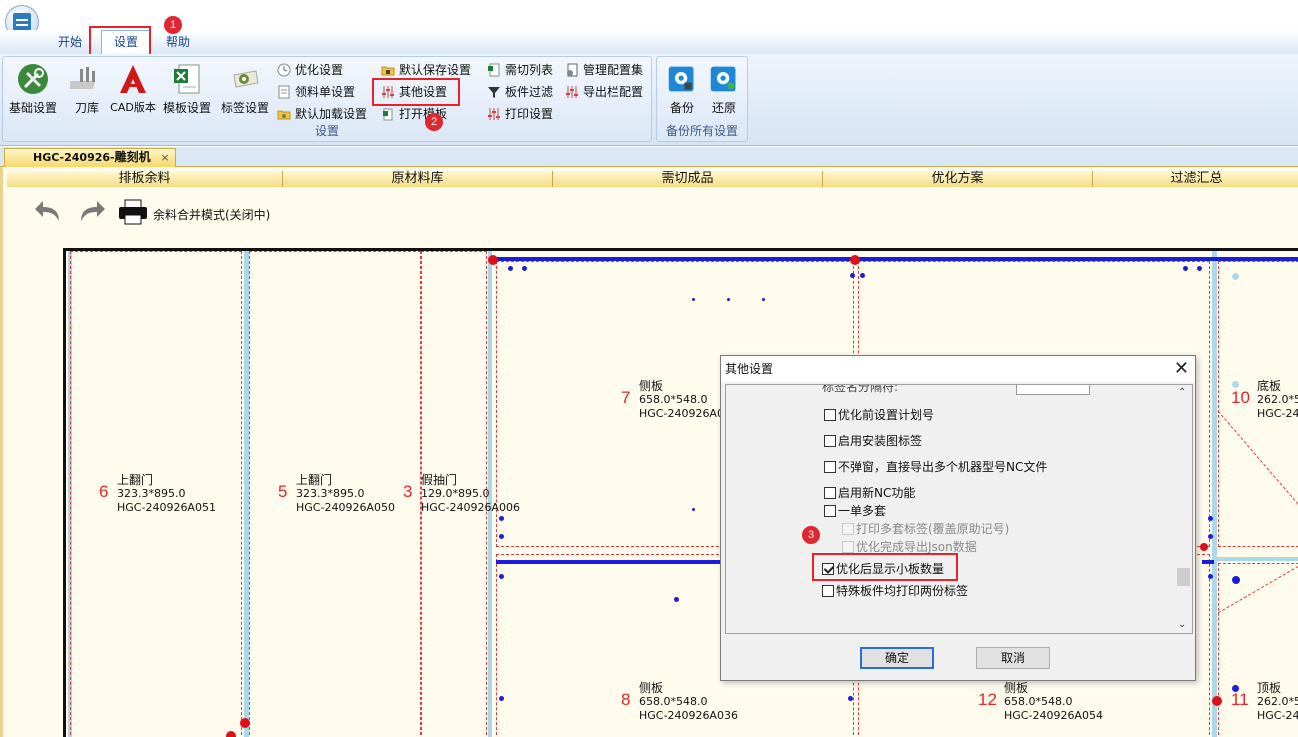 The width and height of the screenshot is (1298, 737). I want to click on cad-version-label: CAD版本, so click(133, 107).